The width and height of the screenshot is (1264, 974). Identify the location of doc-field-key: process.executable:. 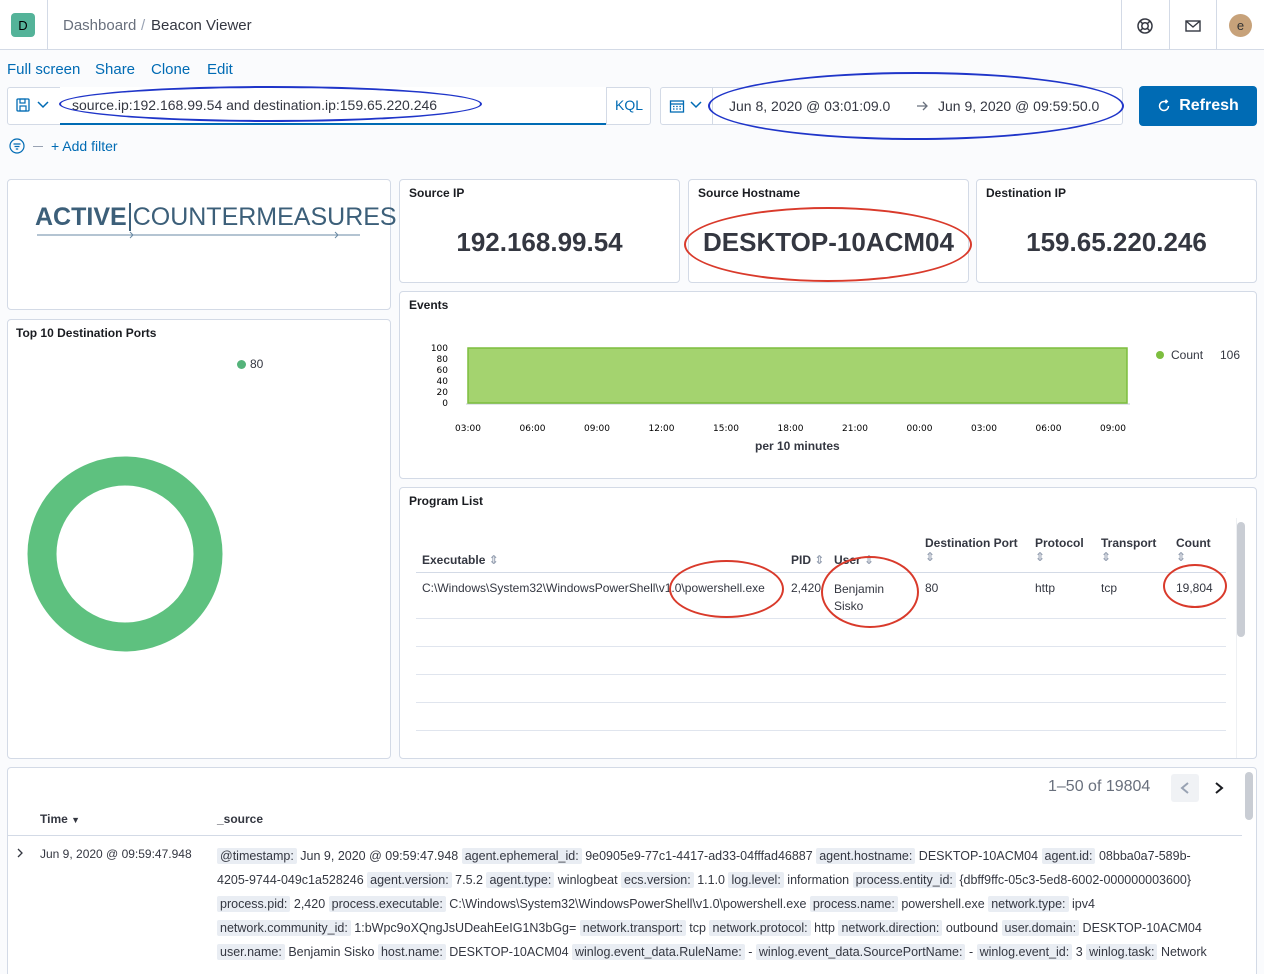
(387, 904).